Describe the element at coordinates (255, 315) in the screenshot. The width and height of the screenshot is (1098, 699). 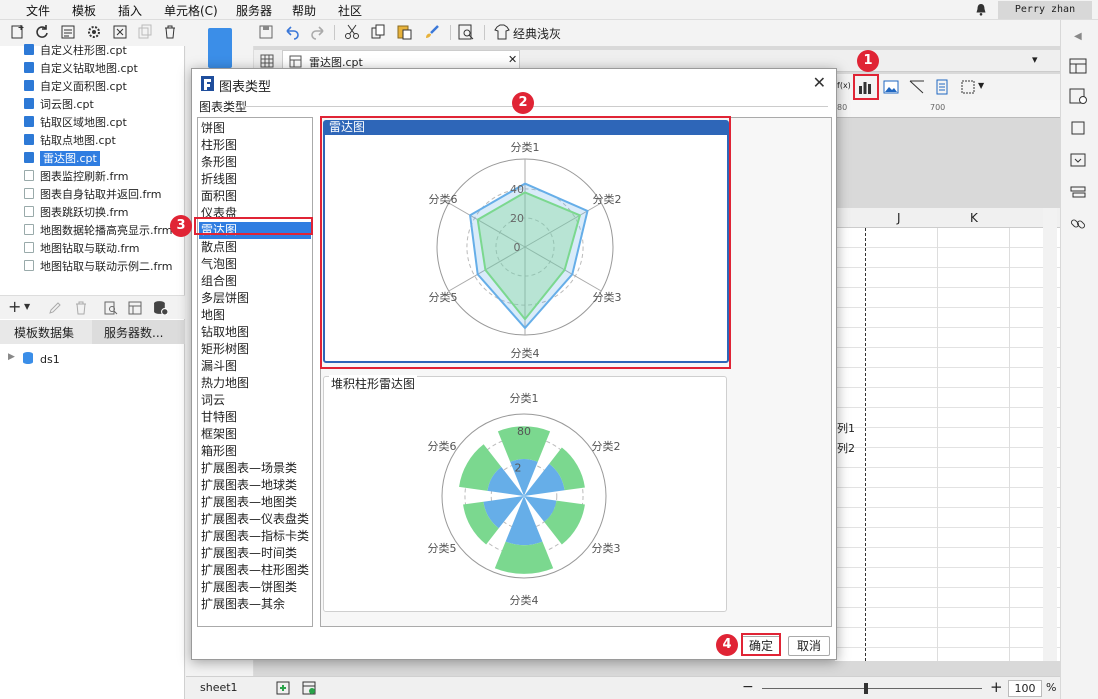
I see `chart-type-item: 地图` at that location.